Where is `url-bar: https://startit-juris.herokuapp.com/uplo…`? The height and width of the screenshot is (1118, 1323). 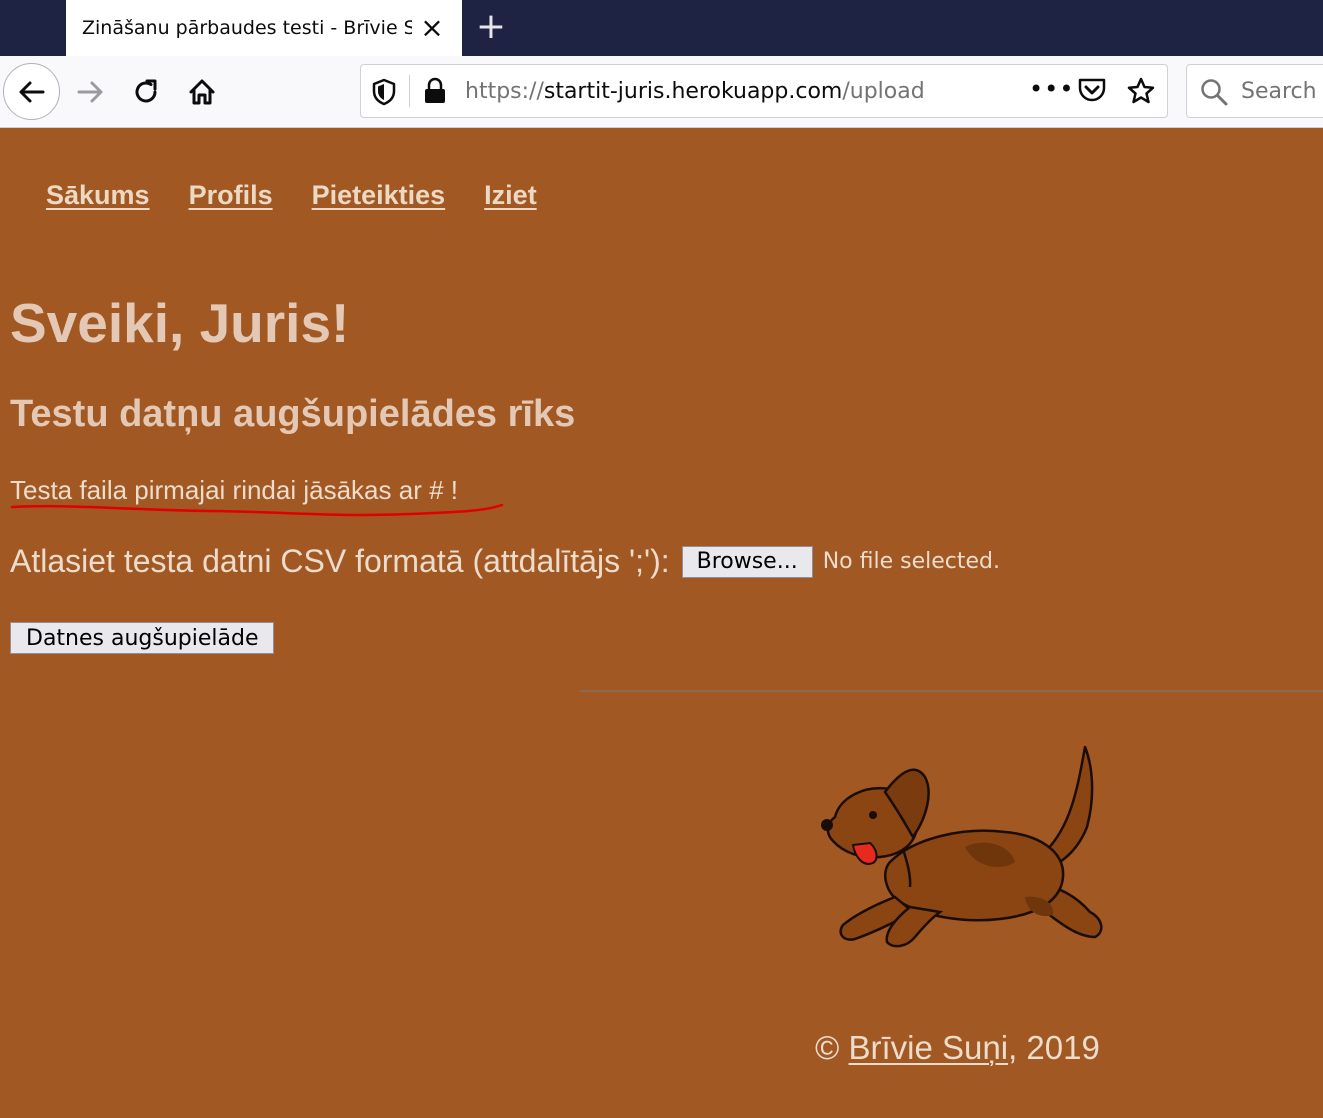 url-bar: https://startit-juris.herokuapp.com/uplo… is located at coordinates (764, 91).